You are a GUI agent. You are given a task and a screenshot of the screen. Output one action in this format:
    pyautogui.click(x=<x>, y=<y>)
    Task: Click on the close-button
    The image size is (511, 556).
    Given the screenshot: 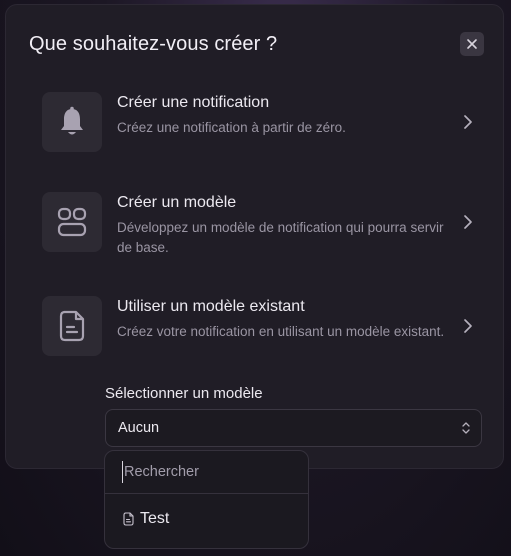 What is the action you would take?
    pyautogui.click(x=472, y=44)
    